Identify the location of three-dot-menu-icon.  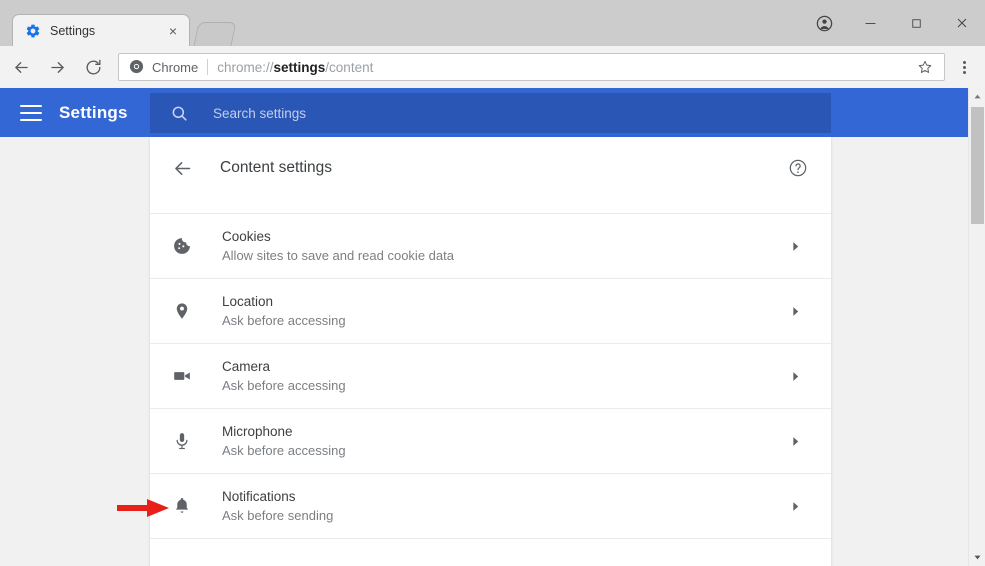
(964, 67).